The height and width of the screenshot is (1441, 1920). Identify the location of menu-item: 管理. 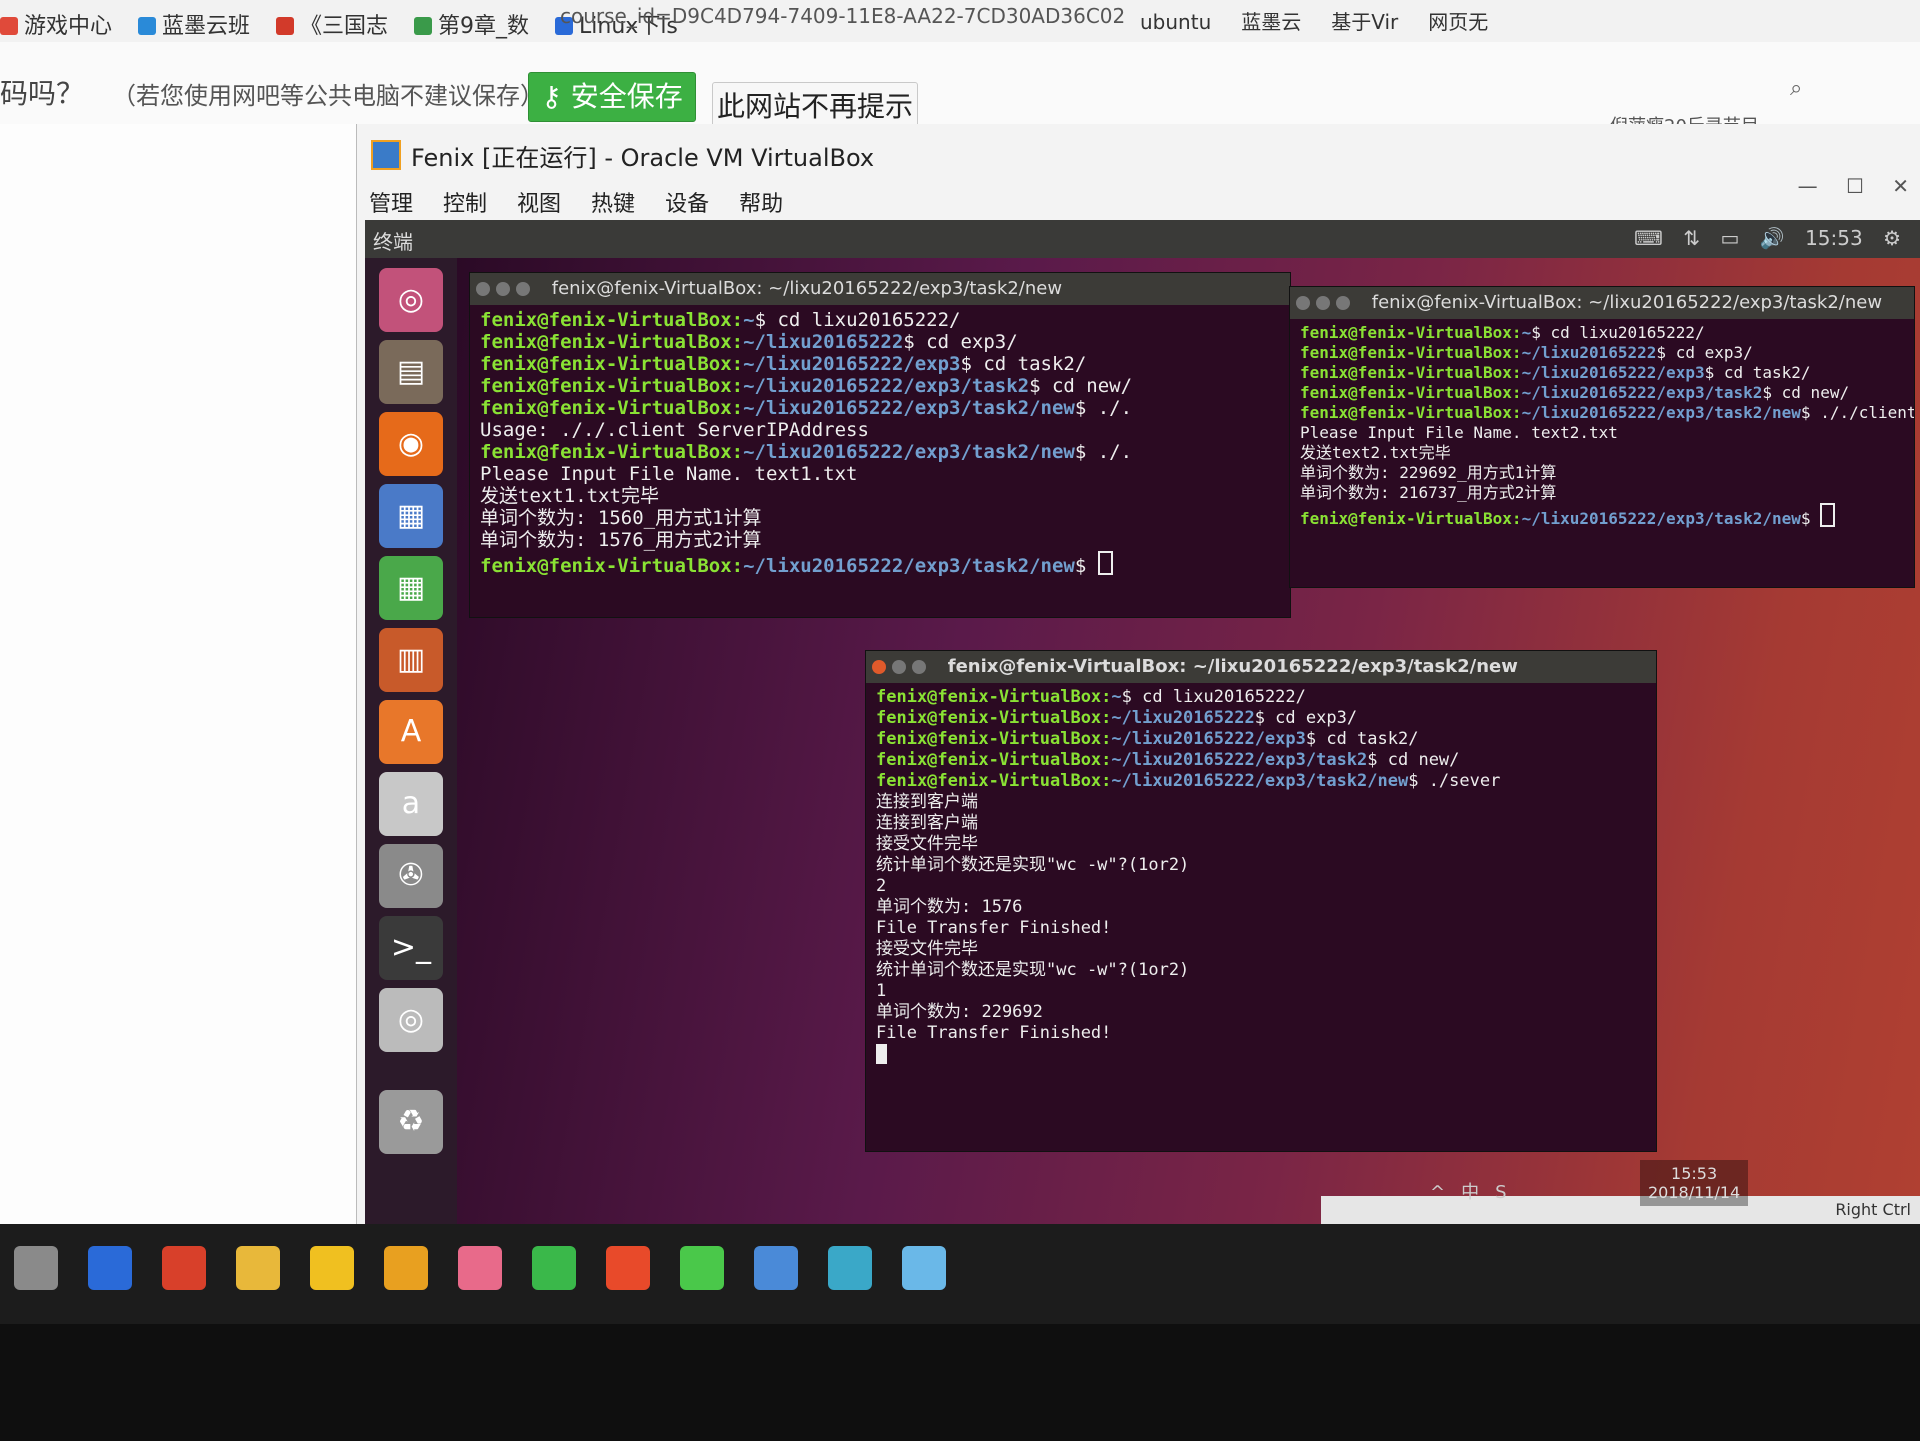
(391, 204).